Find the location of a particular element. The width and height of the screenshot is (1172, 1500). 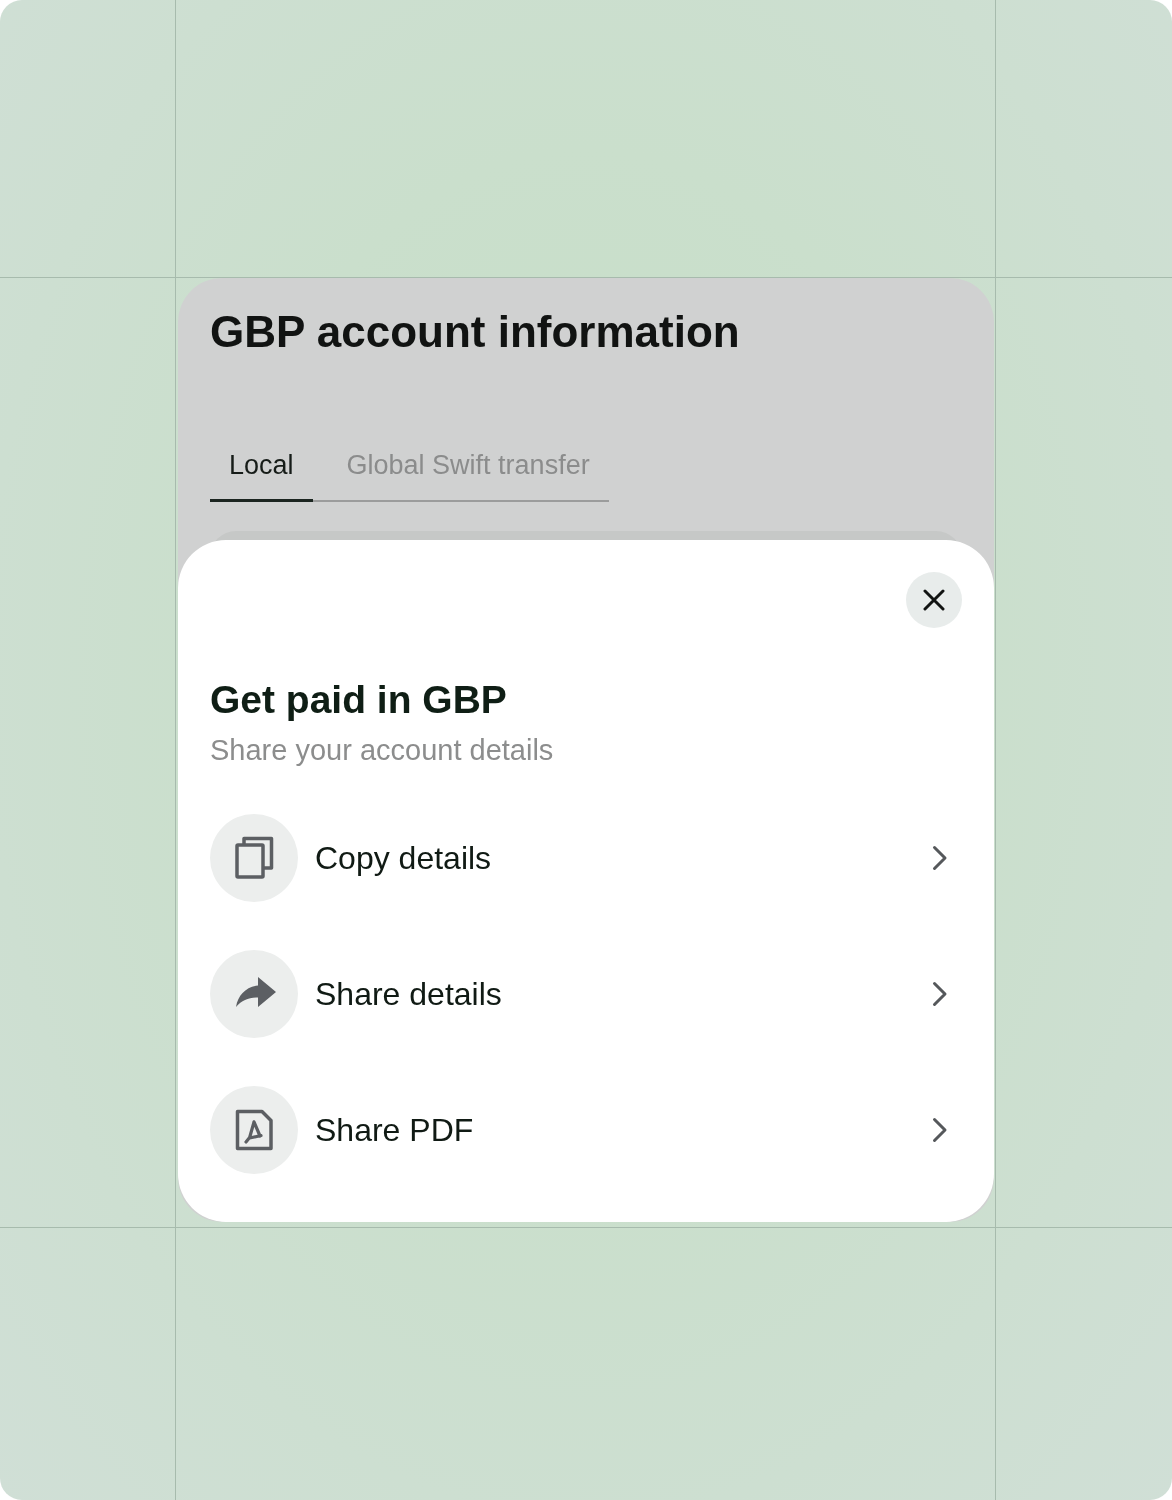

copy-icon is located at coordinates (254, 858).